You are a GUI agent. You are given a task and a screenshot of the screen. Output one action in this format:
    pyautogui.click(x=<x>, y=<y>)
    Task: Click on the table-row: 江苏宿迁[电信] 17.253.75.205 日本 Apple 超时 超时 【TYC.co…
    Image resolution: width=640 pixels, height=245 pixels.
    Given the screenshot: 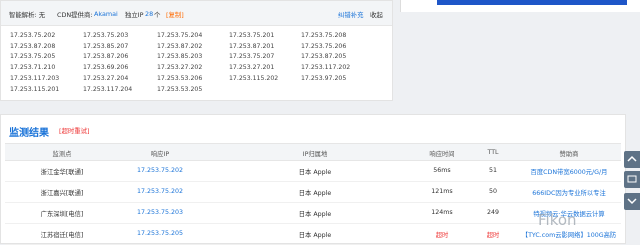 What is the action you would take?
    pyautogui.click(x=313, y=234)
    